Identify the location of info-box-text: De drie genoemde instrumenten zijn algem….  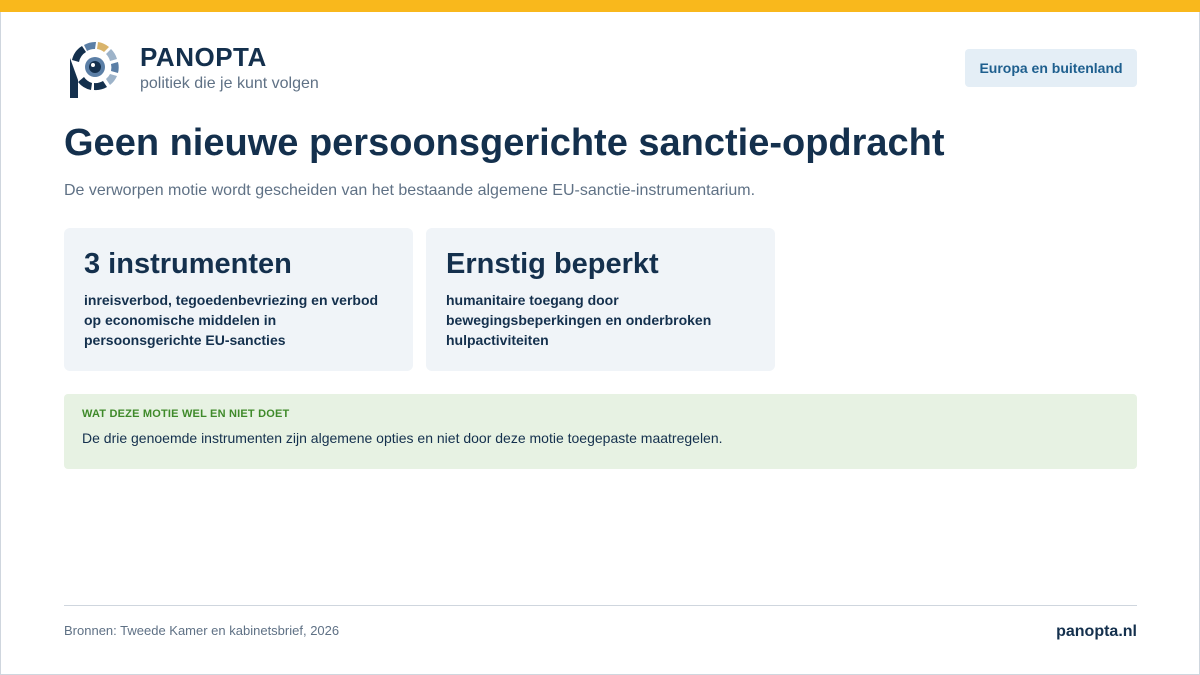
(402, 438).